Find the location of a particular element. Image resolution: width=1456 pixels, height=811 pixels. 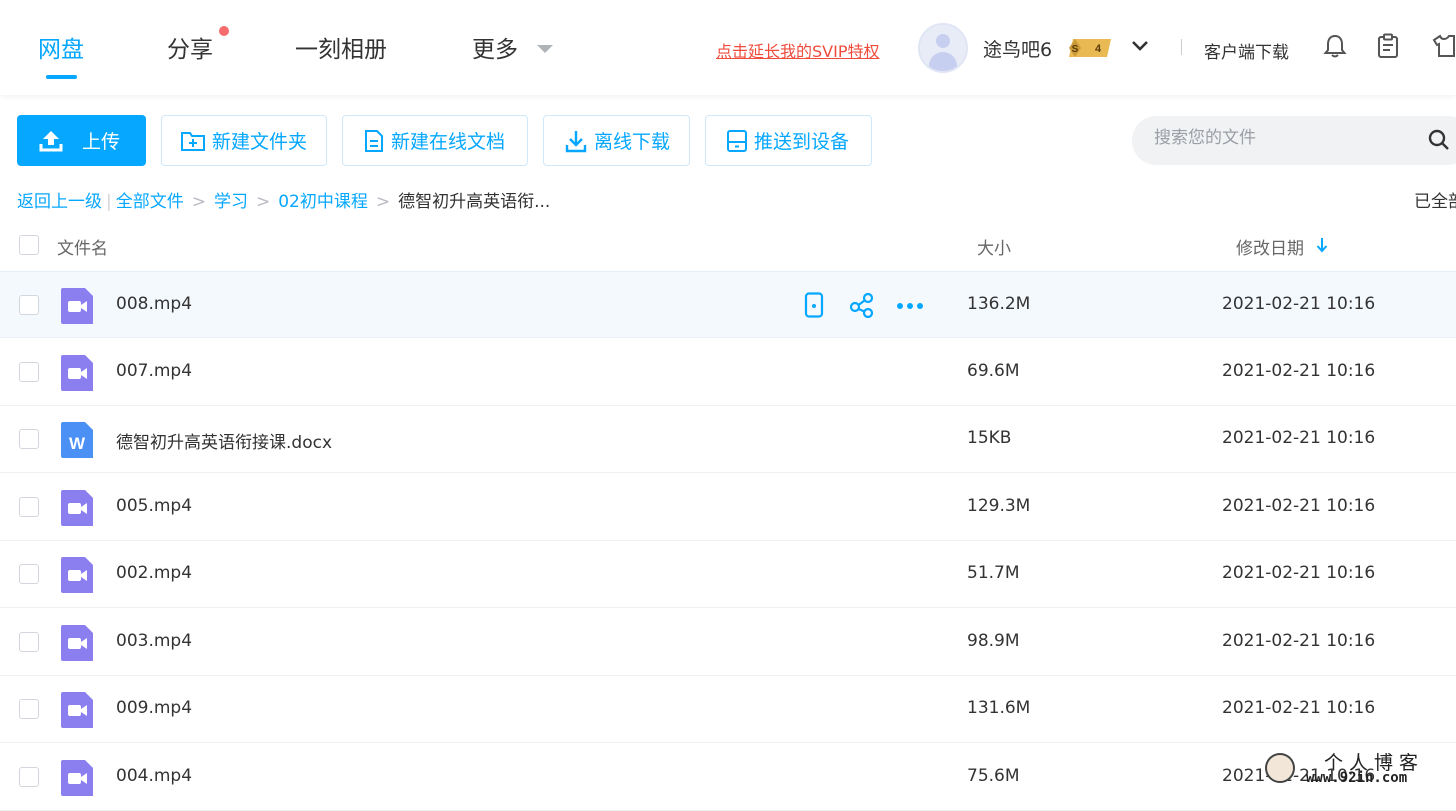

username: 途鸟吧6 is located at coordinates (1017, 48).